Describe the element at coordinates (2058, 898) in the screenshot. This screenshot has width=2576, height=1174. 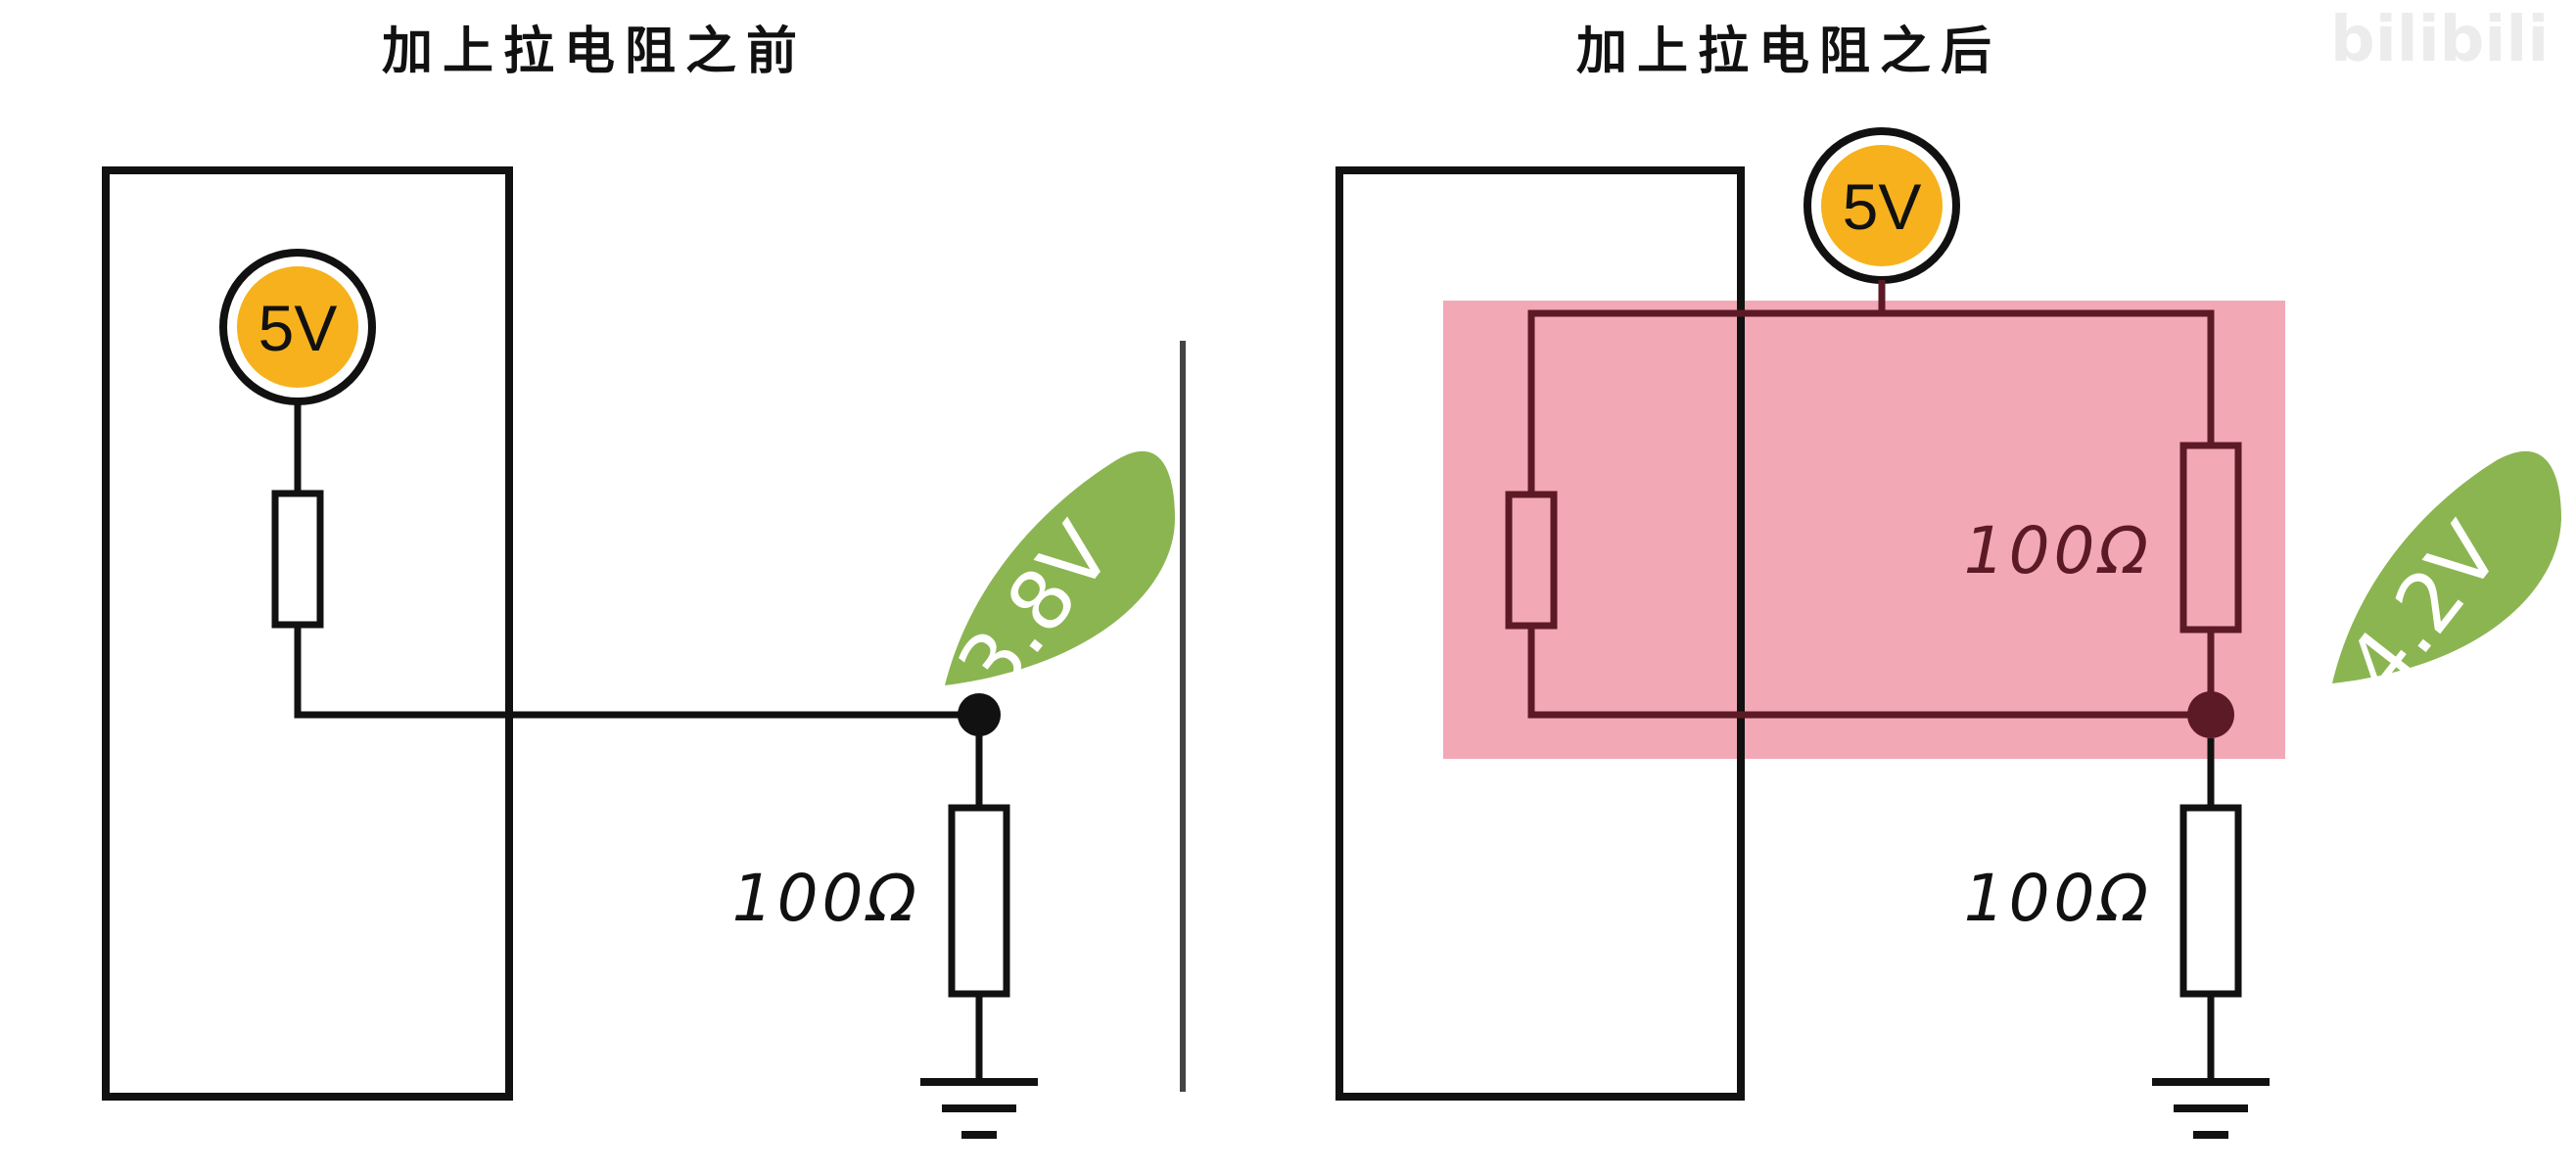
I see `right-external-resistor-label: 100Ω` at that location.